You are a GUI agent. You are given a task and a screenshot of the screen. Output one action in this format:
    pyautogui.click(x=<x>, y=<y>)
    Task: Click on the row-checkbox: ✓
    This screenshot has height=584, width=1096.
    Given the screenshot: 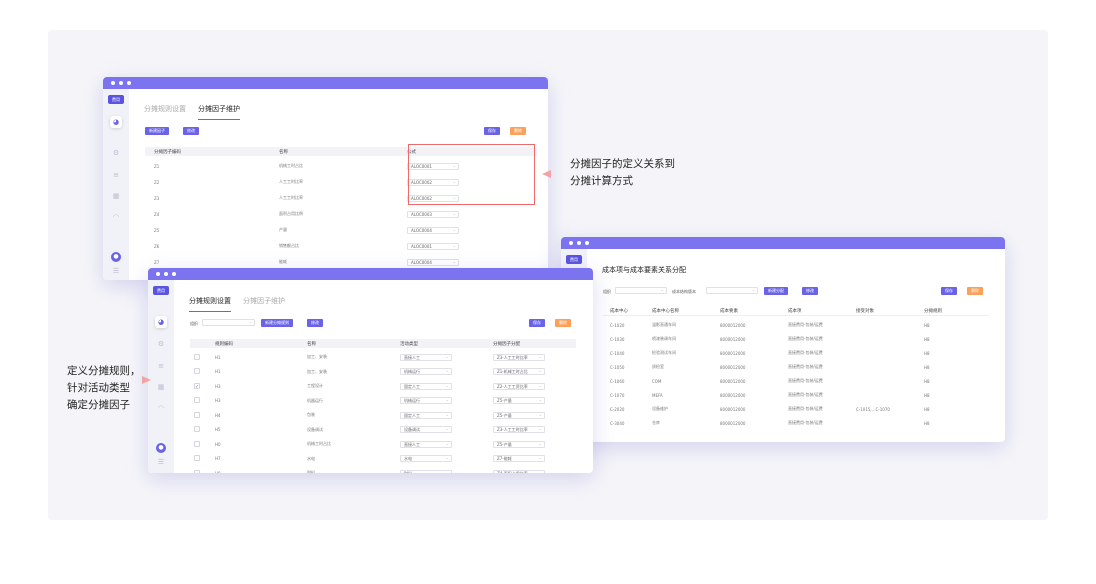 What is the action you would take?
    pyautogui.click(x=197, y=386)
    